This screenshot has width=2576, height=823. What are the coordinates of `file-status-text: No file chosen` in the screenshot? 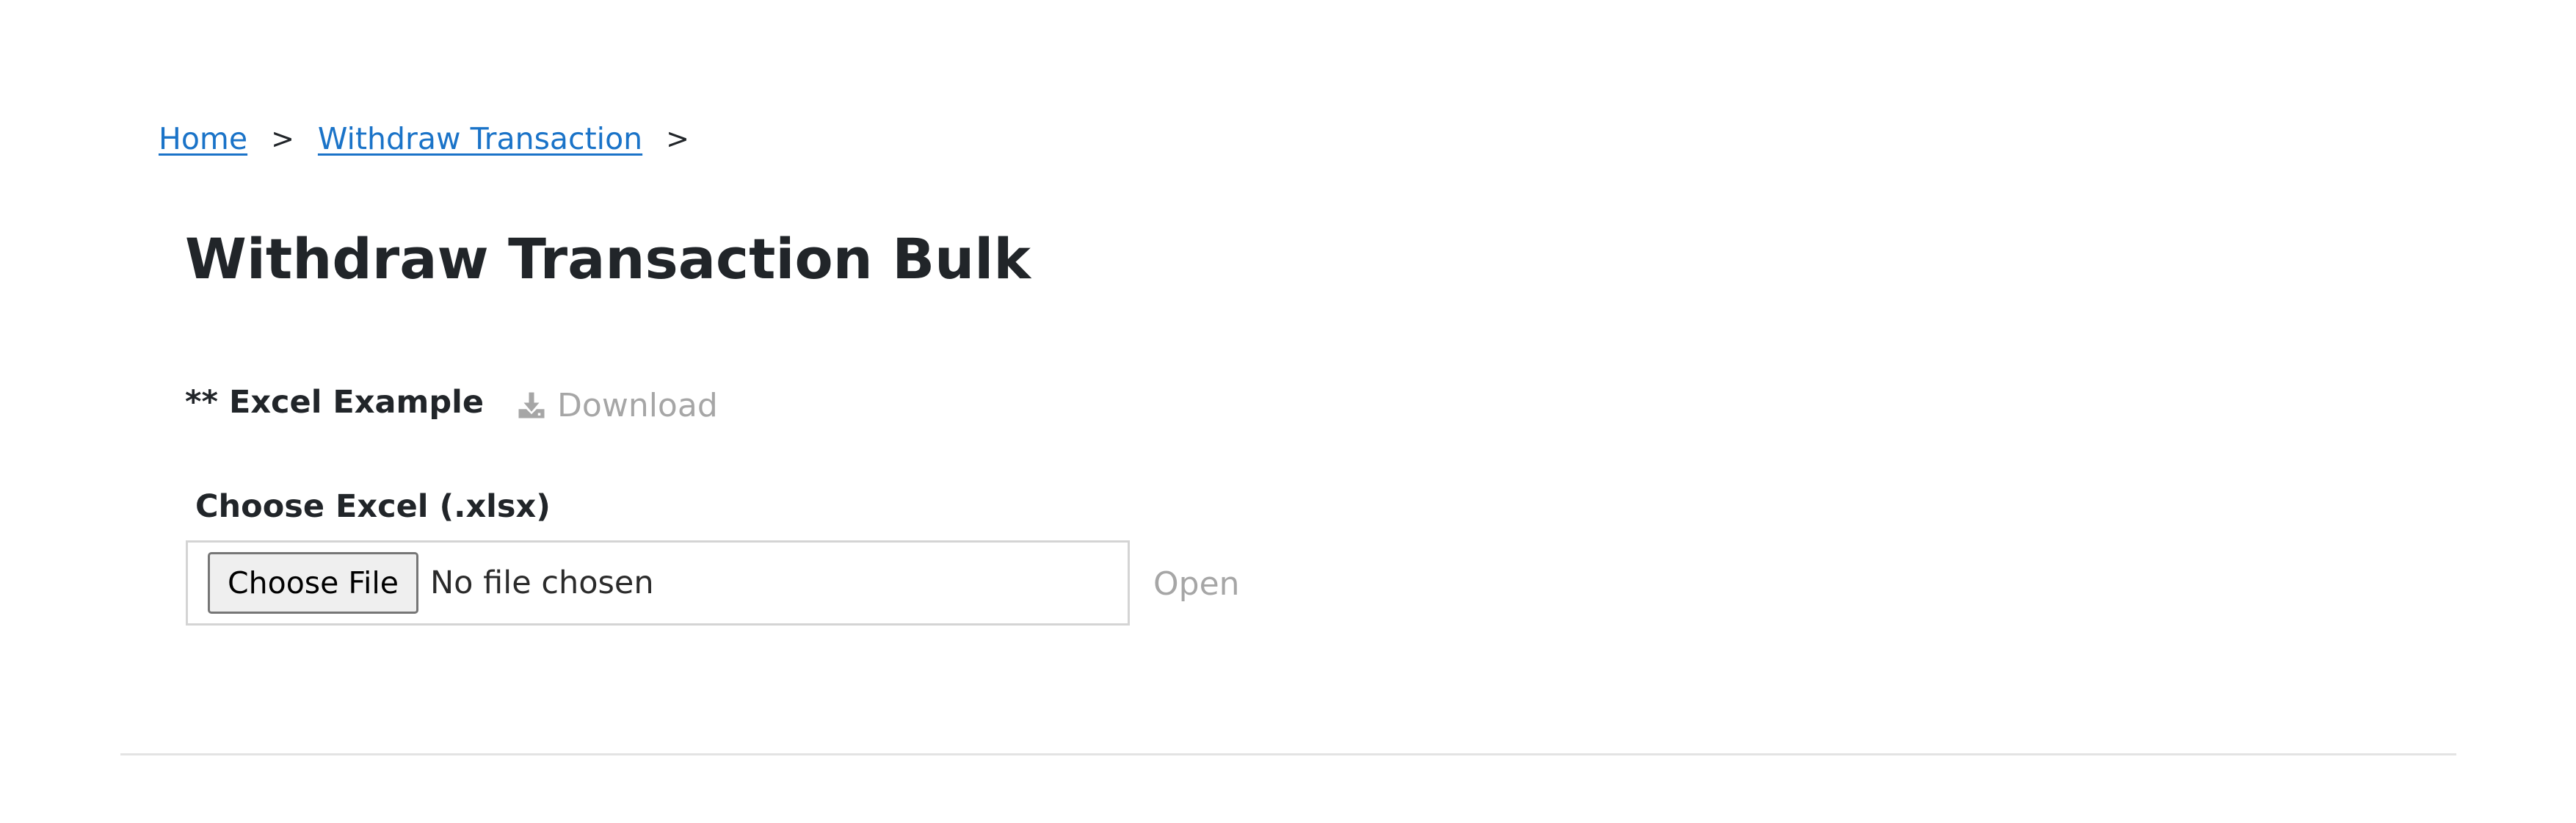 It's located at (542, 583).